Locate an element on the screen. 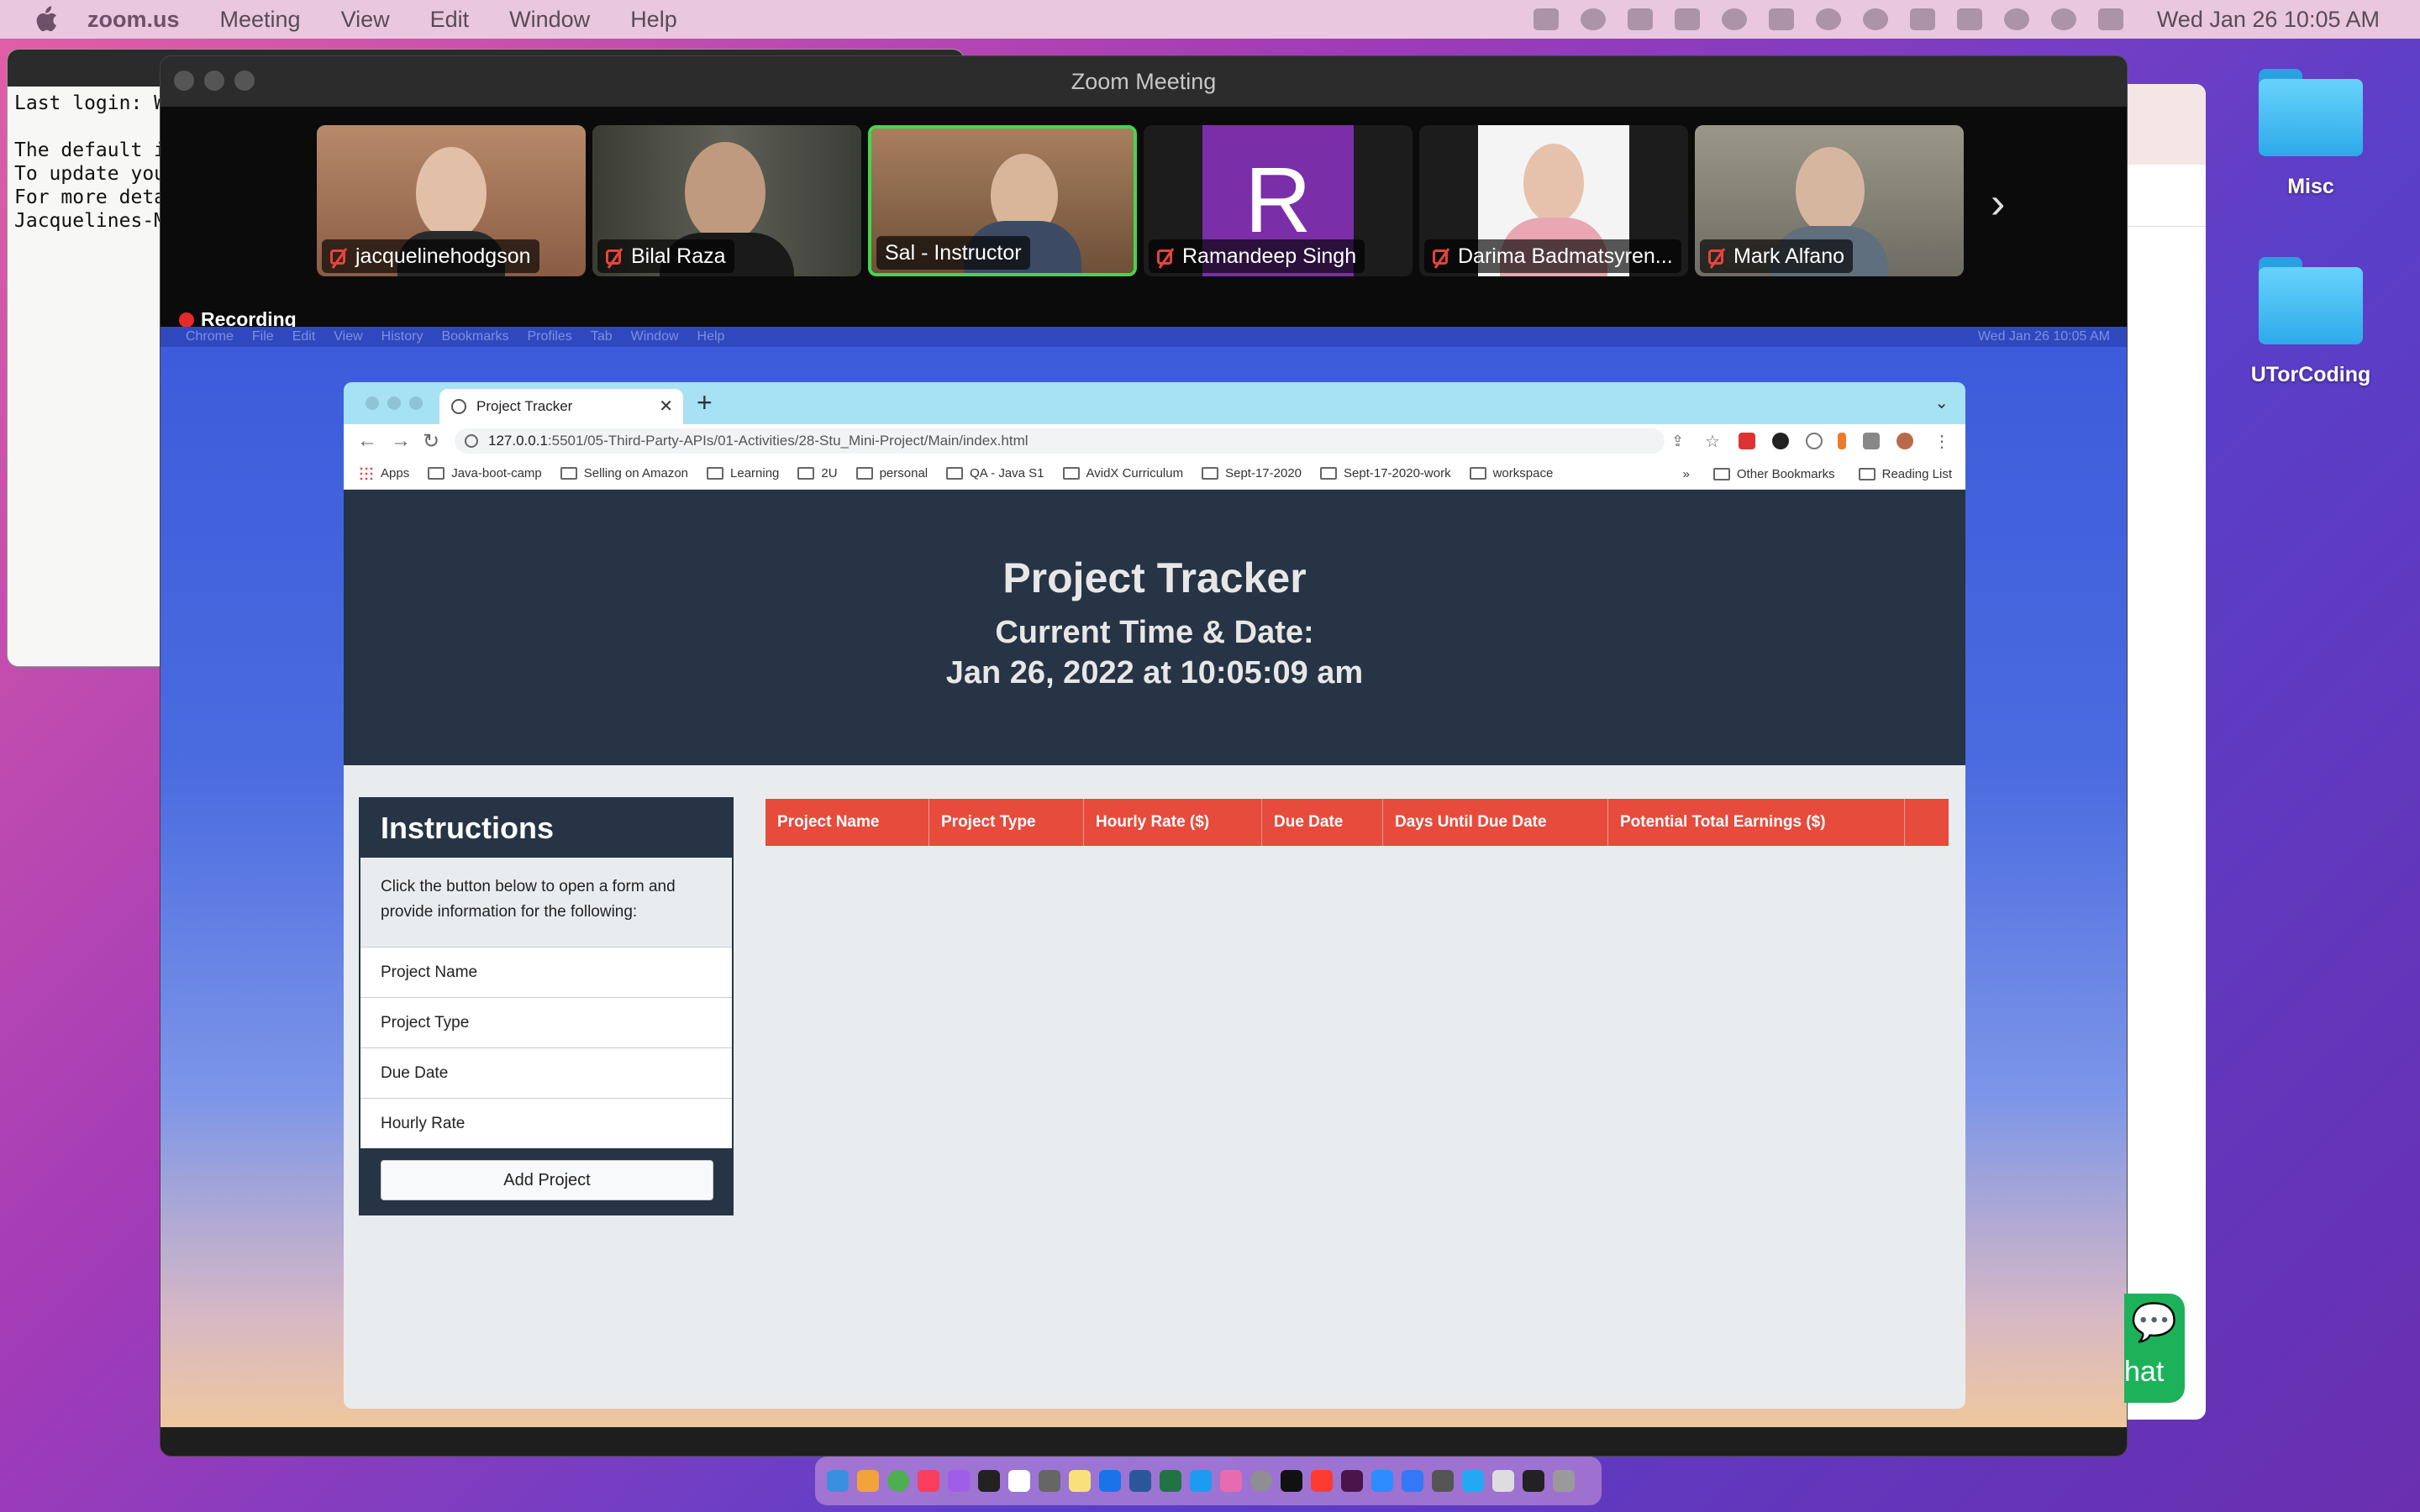 The height and width of the screenshot is (1512, 2420). bookmark-folder: Sept-17-2020-work is located at coordinates (1385, 473).